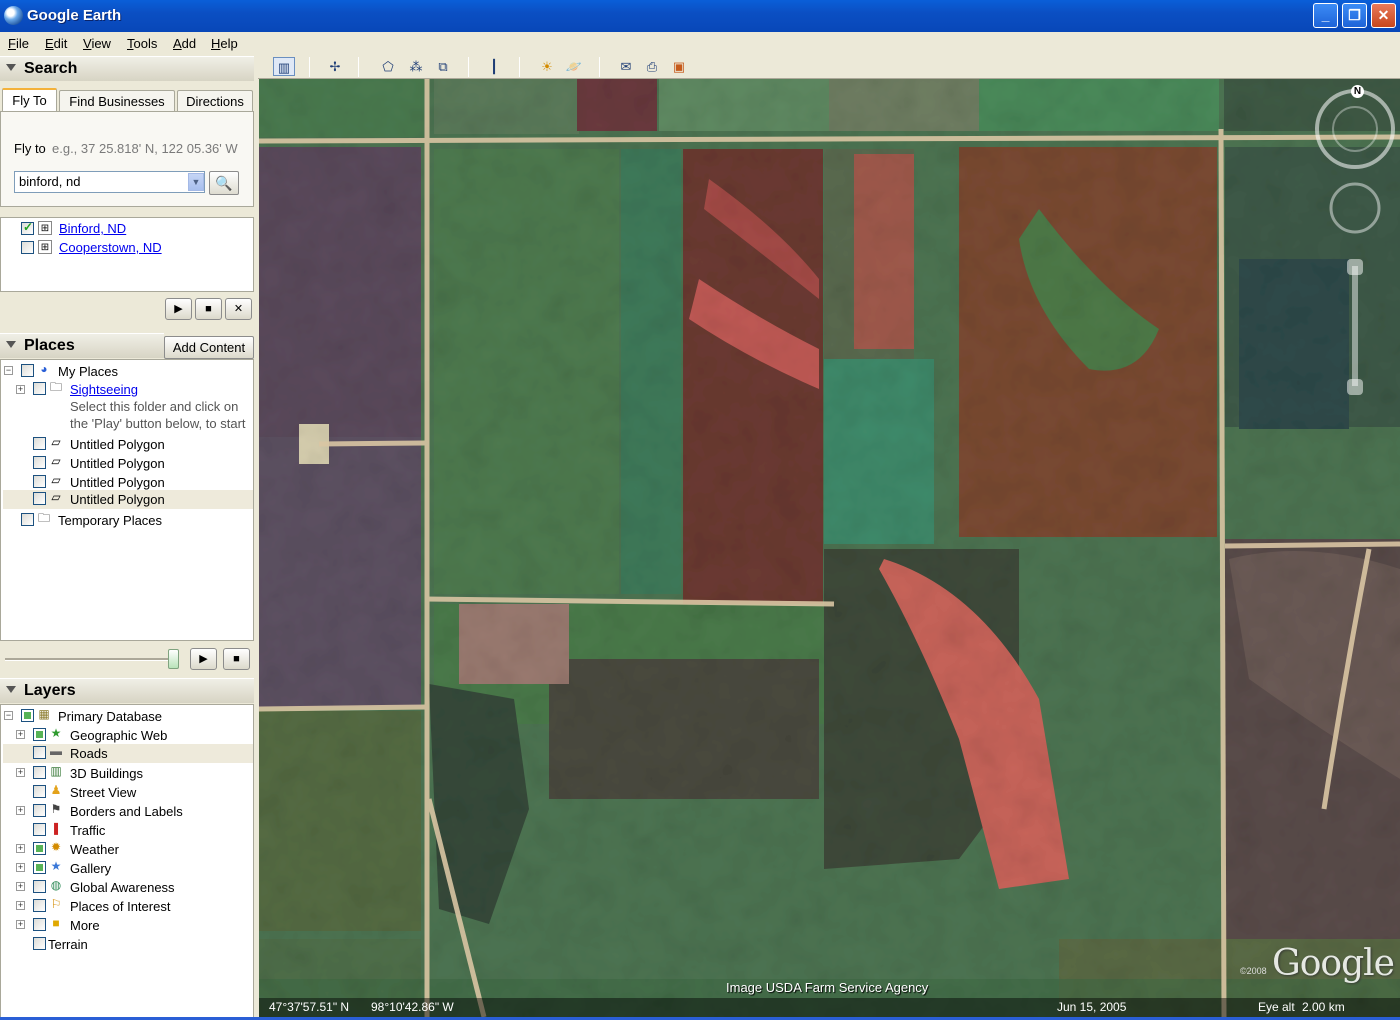 Image resolution: width=1400 pixels, height=1020 pixels. What do you see at coordinates (652, 66) in the screenshot?
I see `print-button: ⎙` at bounding box center [652, 66].